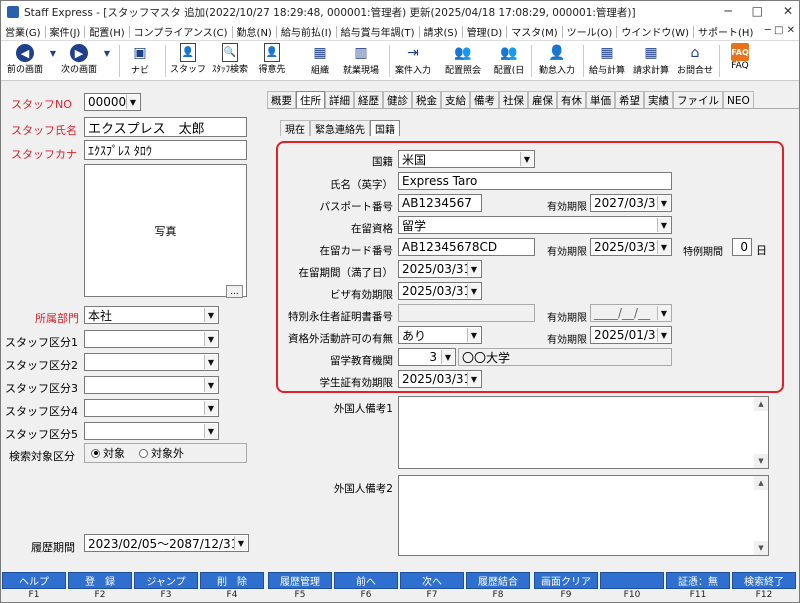 This screenshot has height=603, width=800. What do you see at coordinates (725, 31) in the screenshot?
I see `menu-support: サポート(H)` at bounding box center [725, 31].